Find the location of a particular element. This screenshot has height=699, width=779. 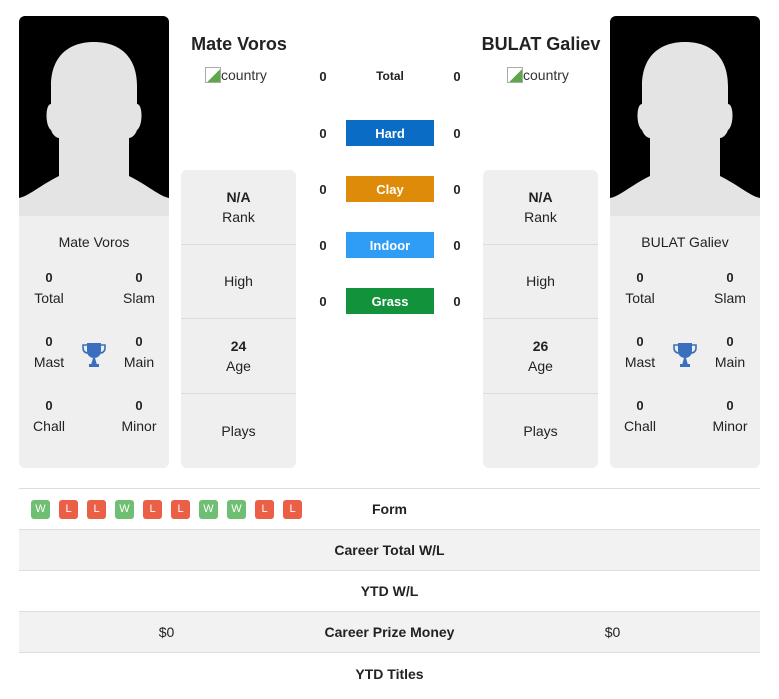

career-wl-row: Career Total W/L is located at coordinates (389, 550).